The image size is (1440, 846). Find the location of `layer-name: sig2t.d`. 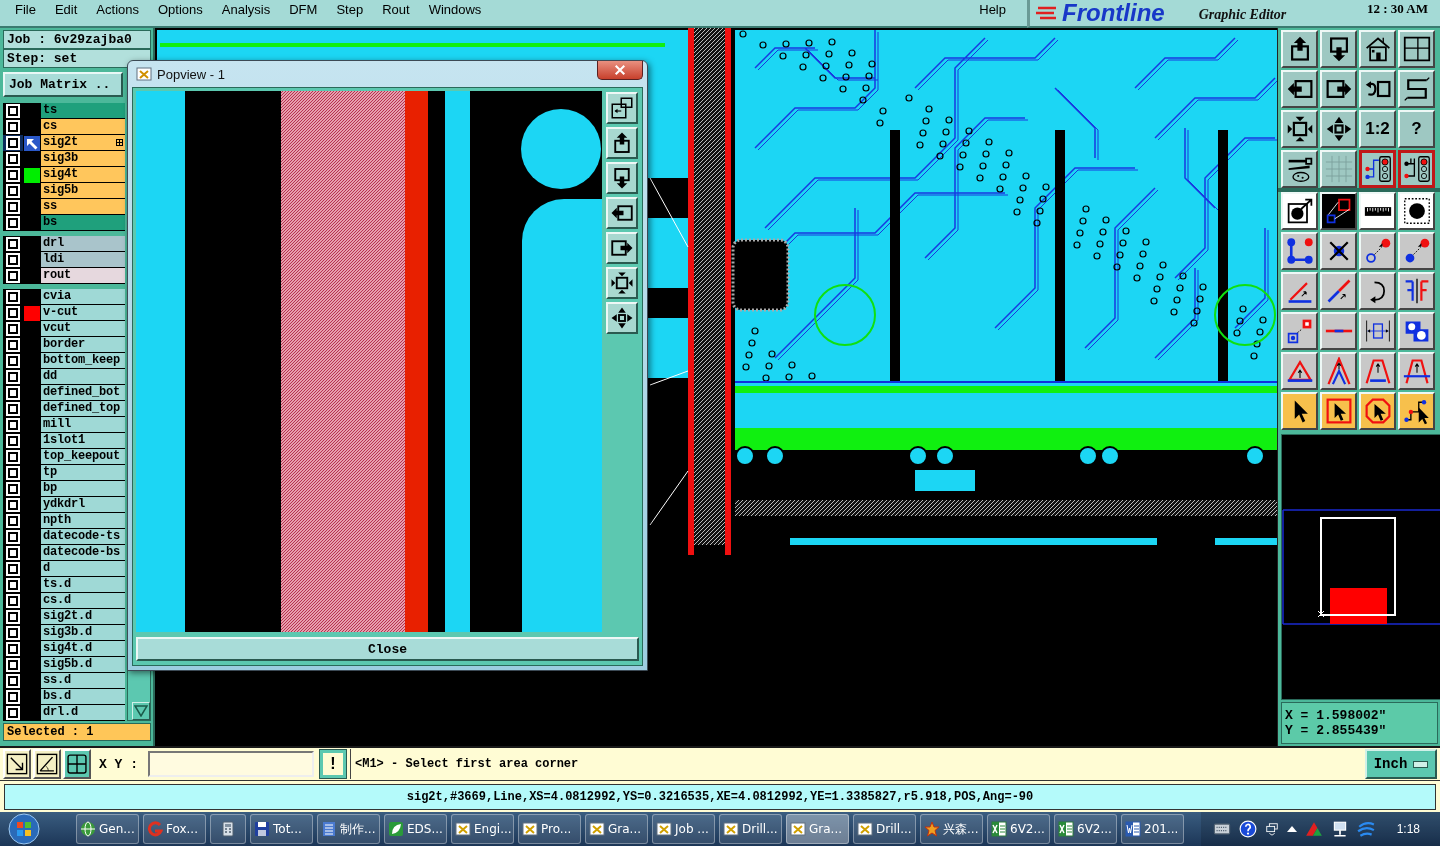

layer-name: sig2t.d is located at coordinates (83, 616).